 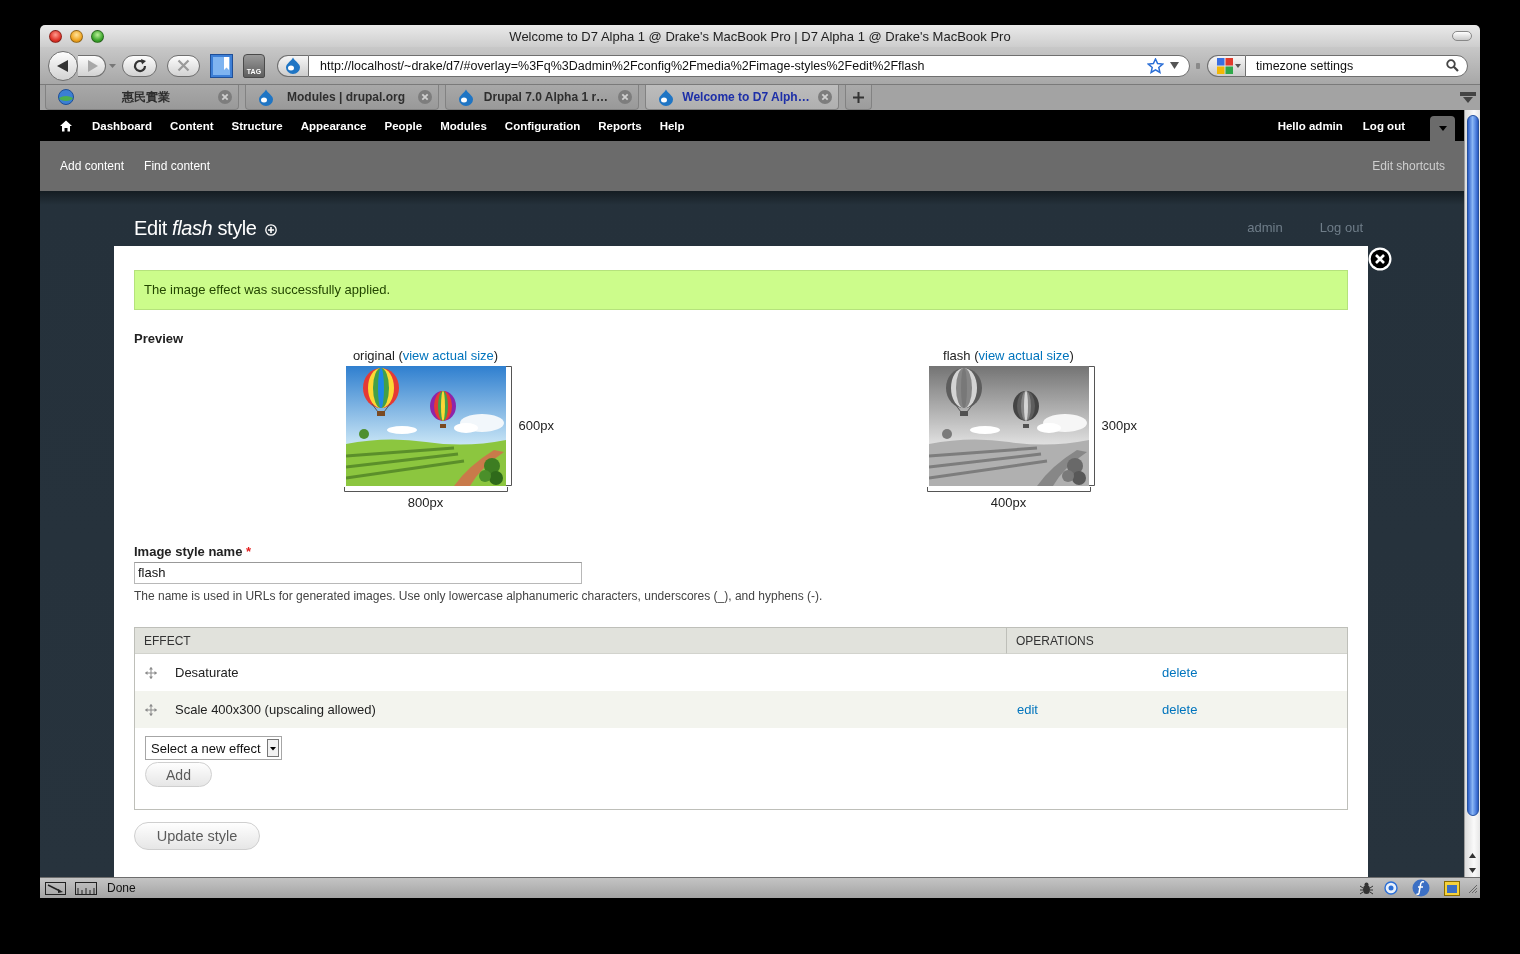 What do you see at coordinates (1155, 65) in the screenshot?
I see `star-icon` at bounding box center [1155, 65].